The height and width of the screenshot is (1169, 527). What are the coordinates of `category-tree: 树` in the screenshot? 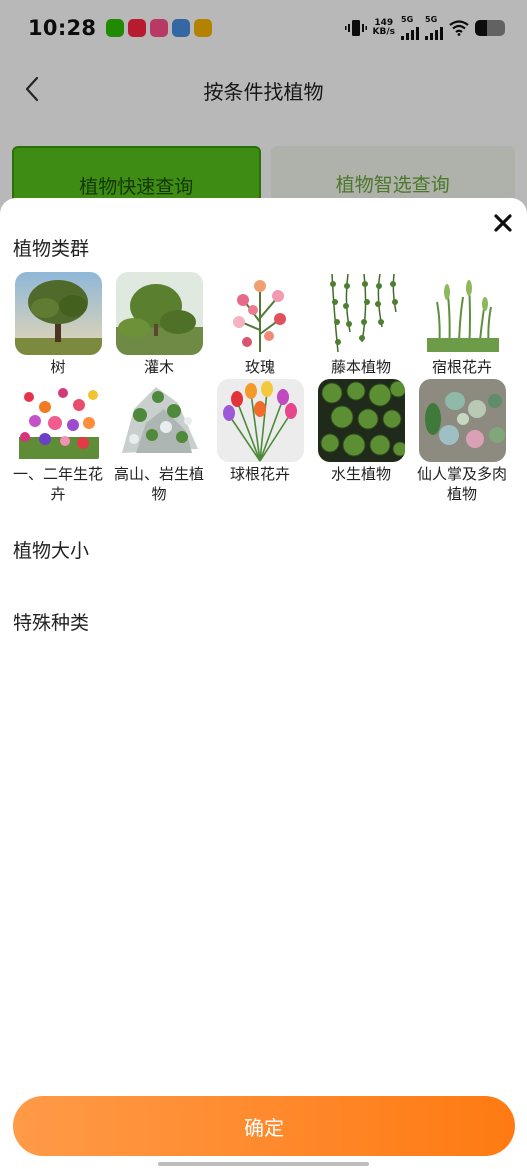 It's located at (58, 324).